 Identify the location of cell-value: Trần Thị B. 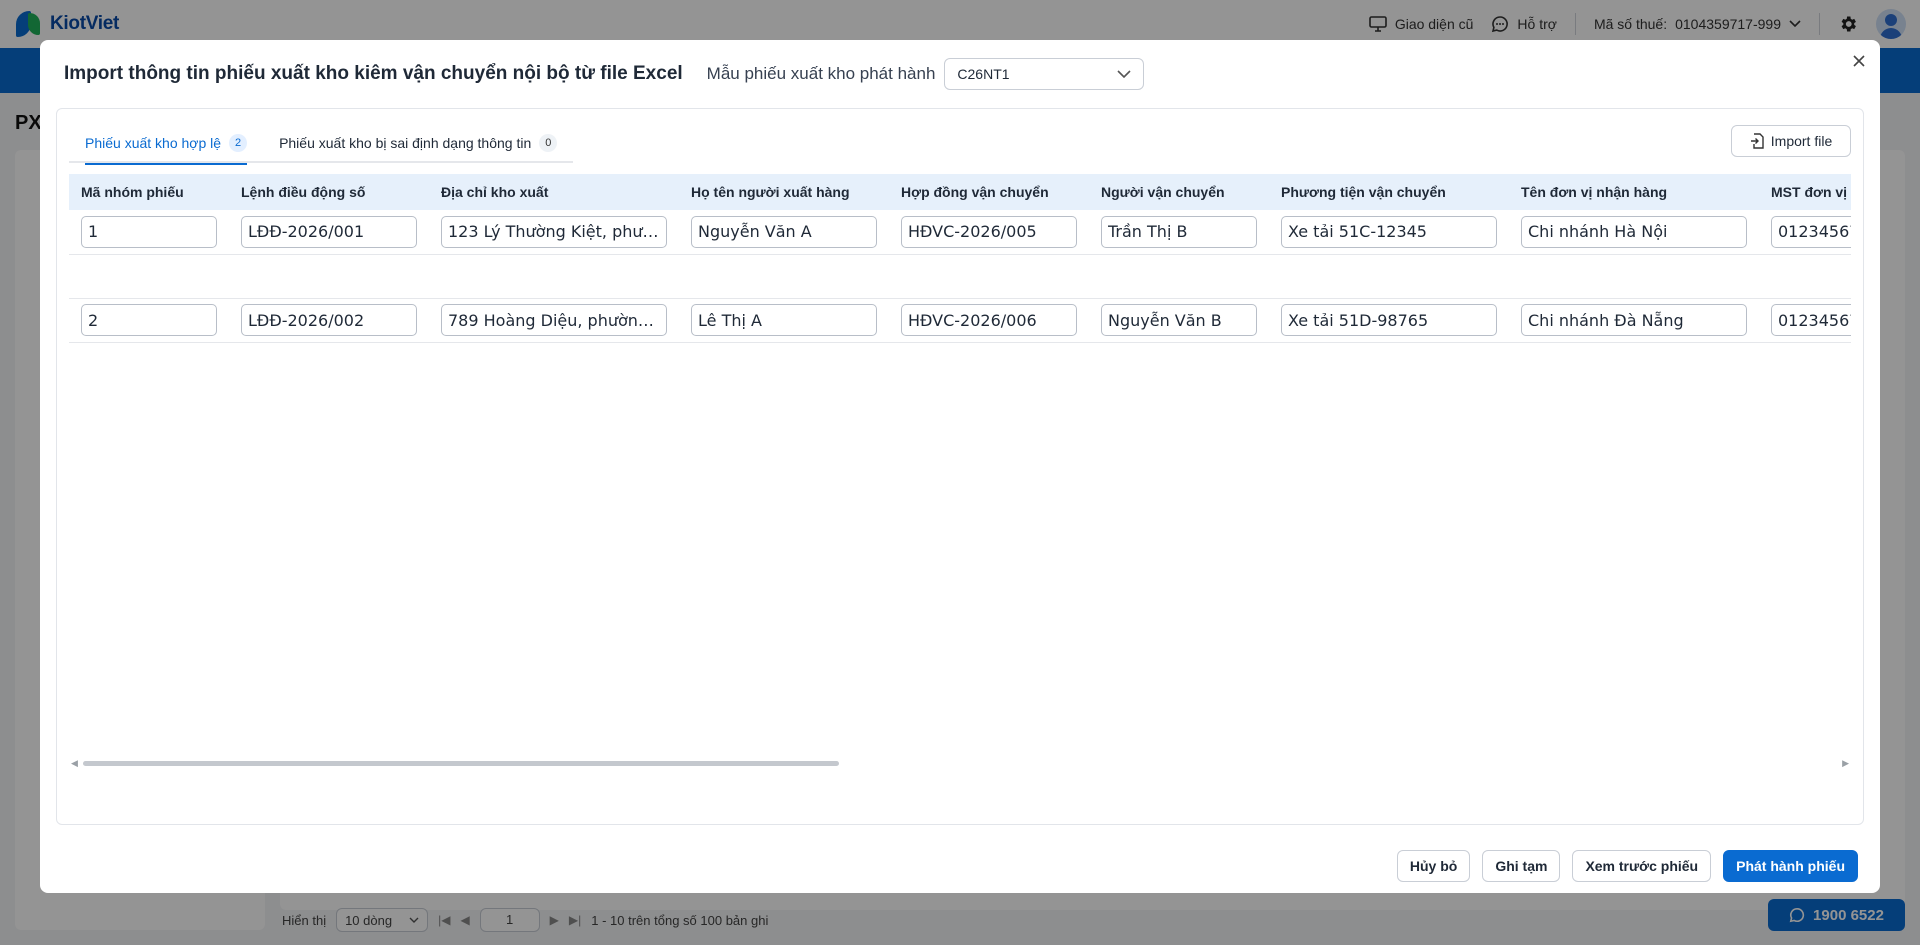
(1148, 232).